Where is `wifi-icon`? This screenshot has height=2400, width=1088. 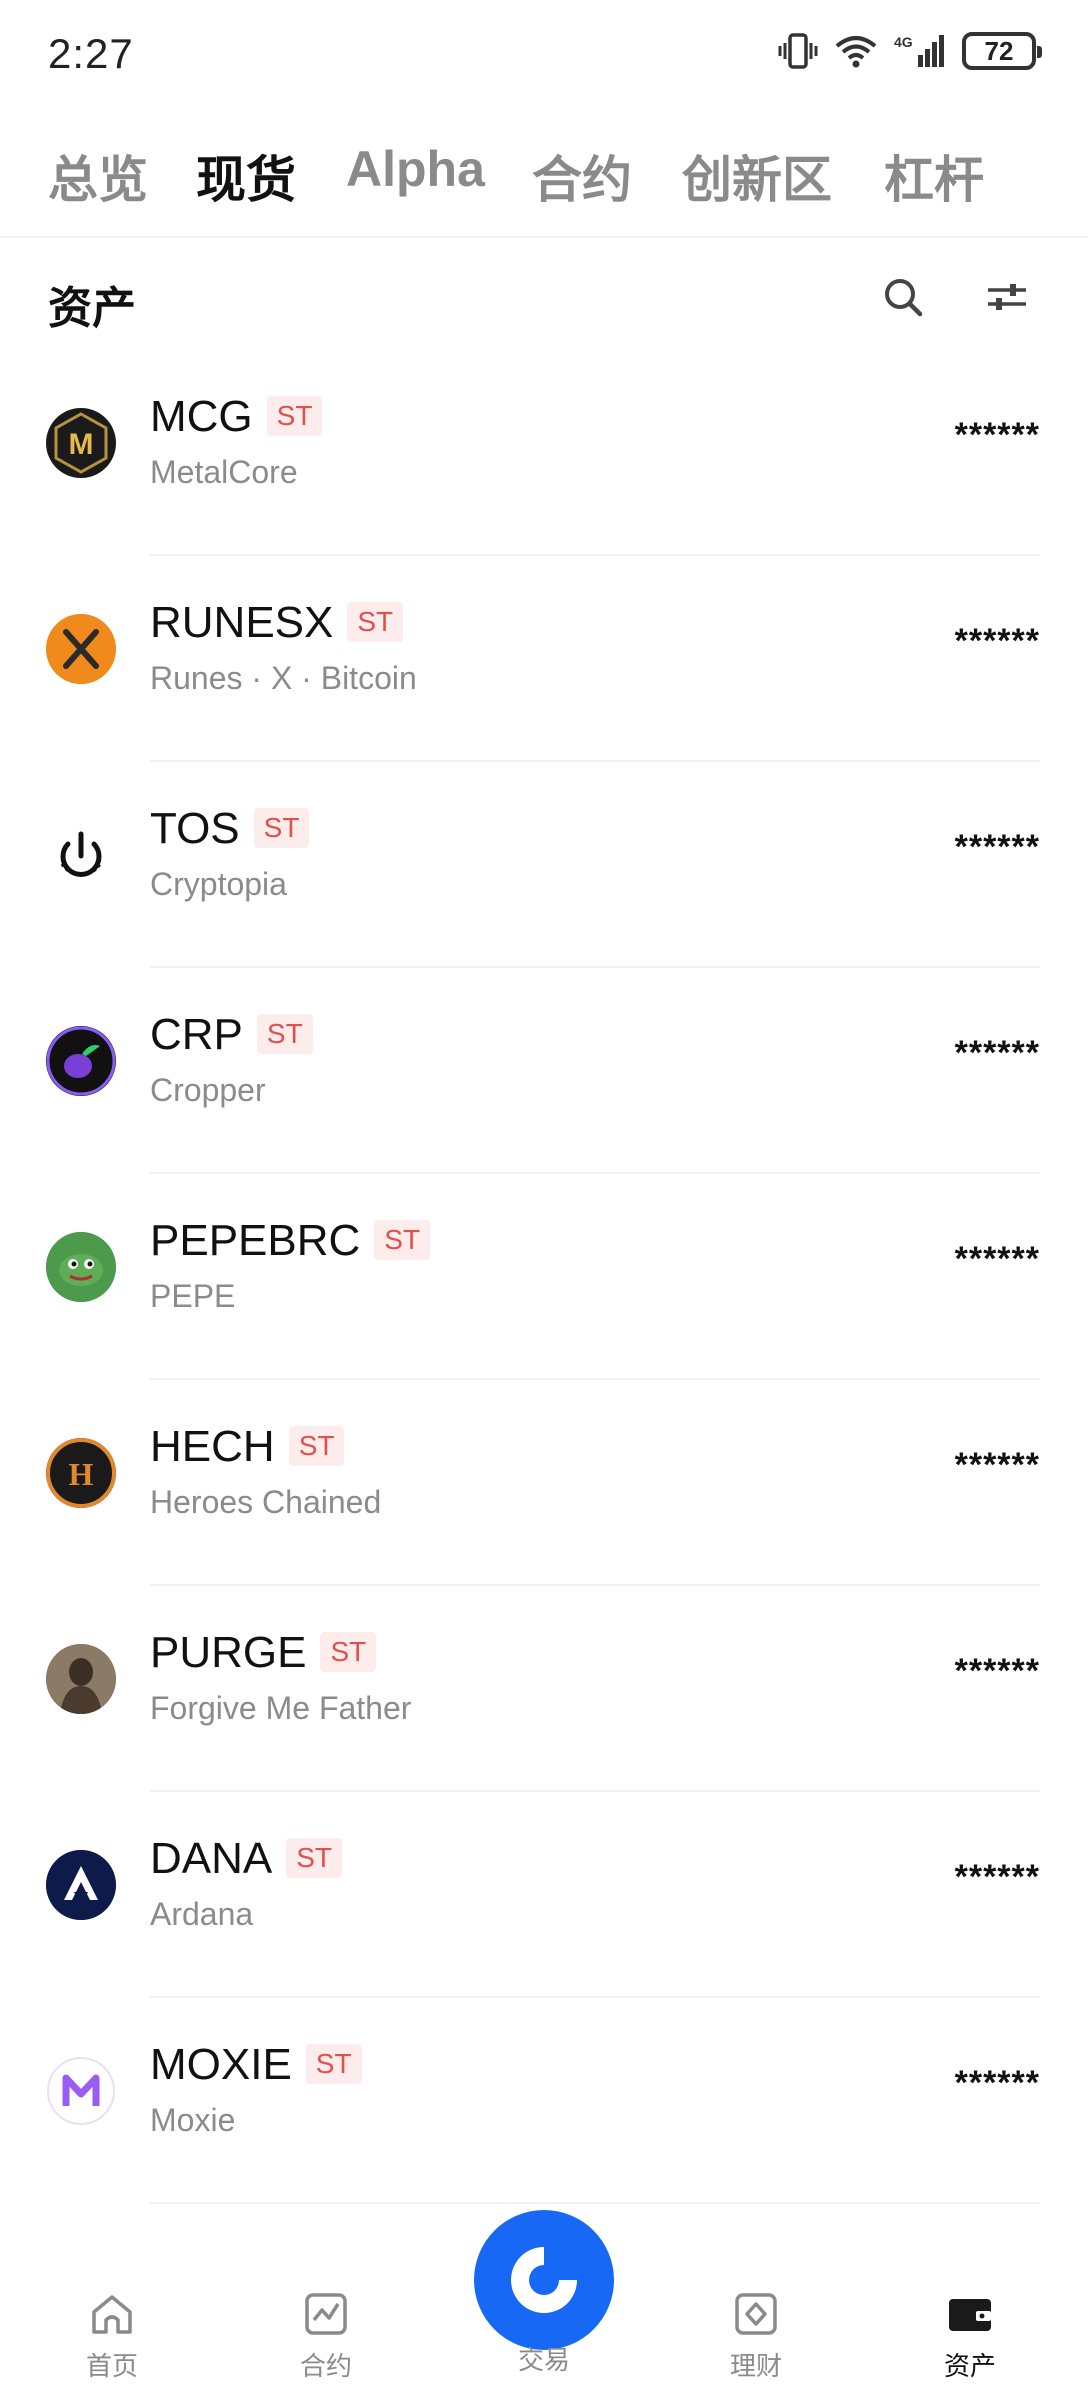 wifi-icon is located at coordinates (856, 52).